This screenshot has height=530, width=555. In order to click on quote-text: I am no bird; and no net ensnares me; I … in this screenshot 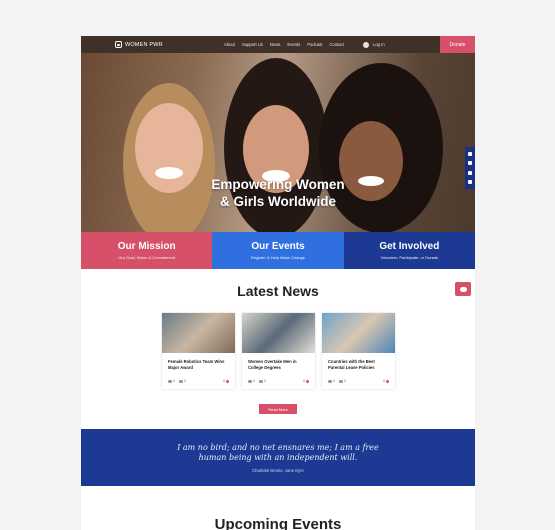, I will do `click(278, 453)`.